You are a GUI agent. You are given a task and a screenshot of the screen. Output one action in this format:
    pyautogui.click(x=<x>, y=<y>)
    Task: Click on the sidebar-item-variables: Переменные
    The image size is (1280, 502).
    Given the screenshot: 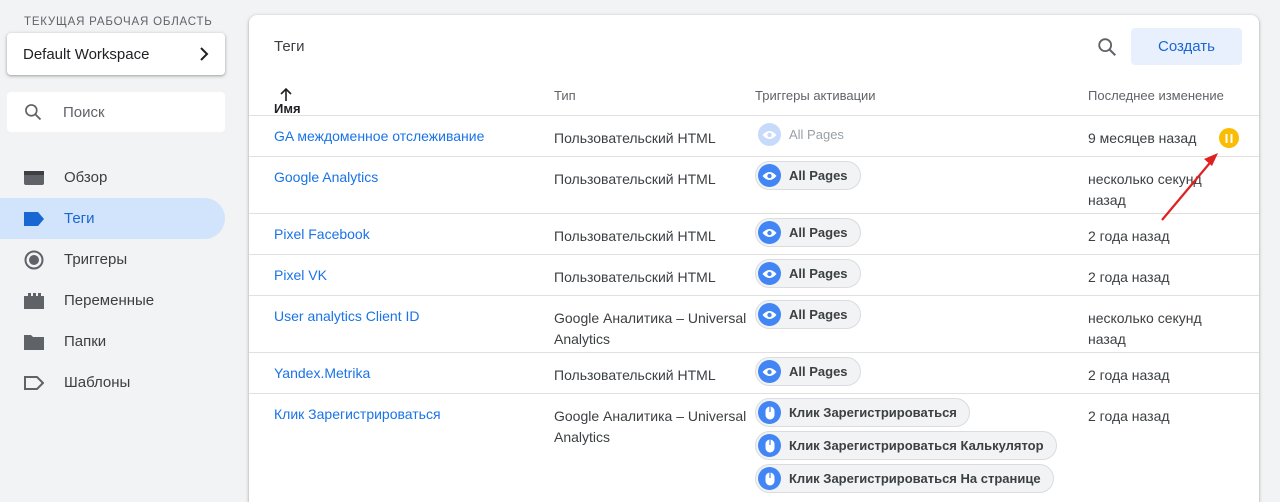 What is the action you would take?
    pyautogui.click(x=112, y=300)
    